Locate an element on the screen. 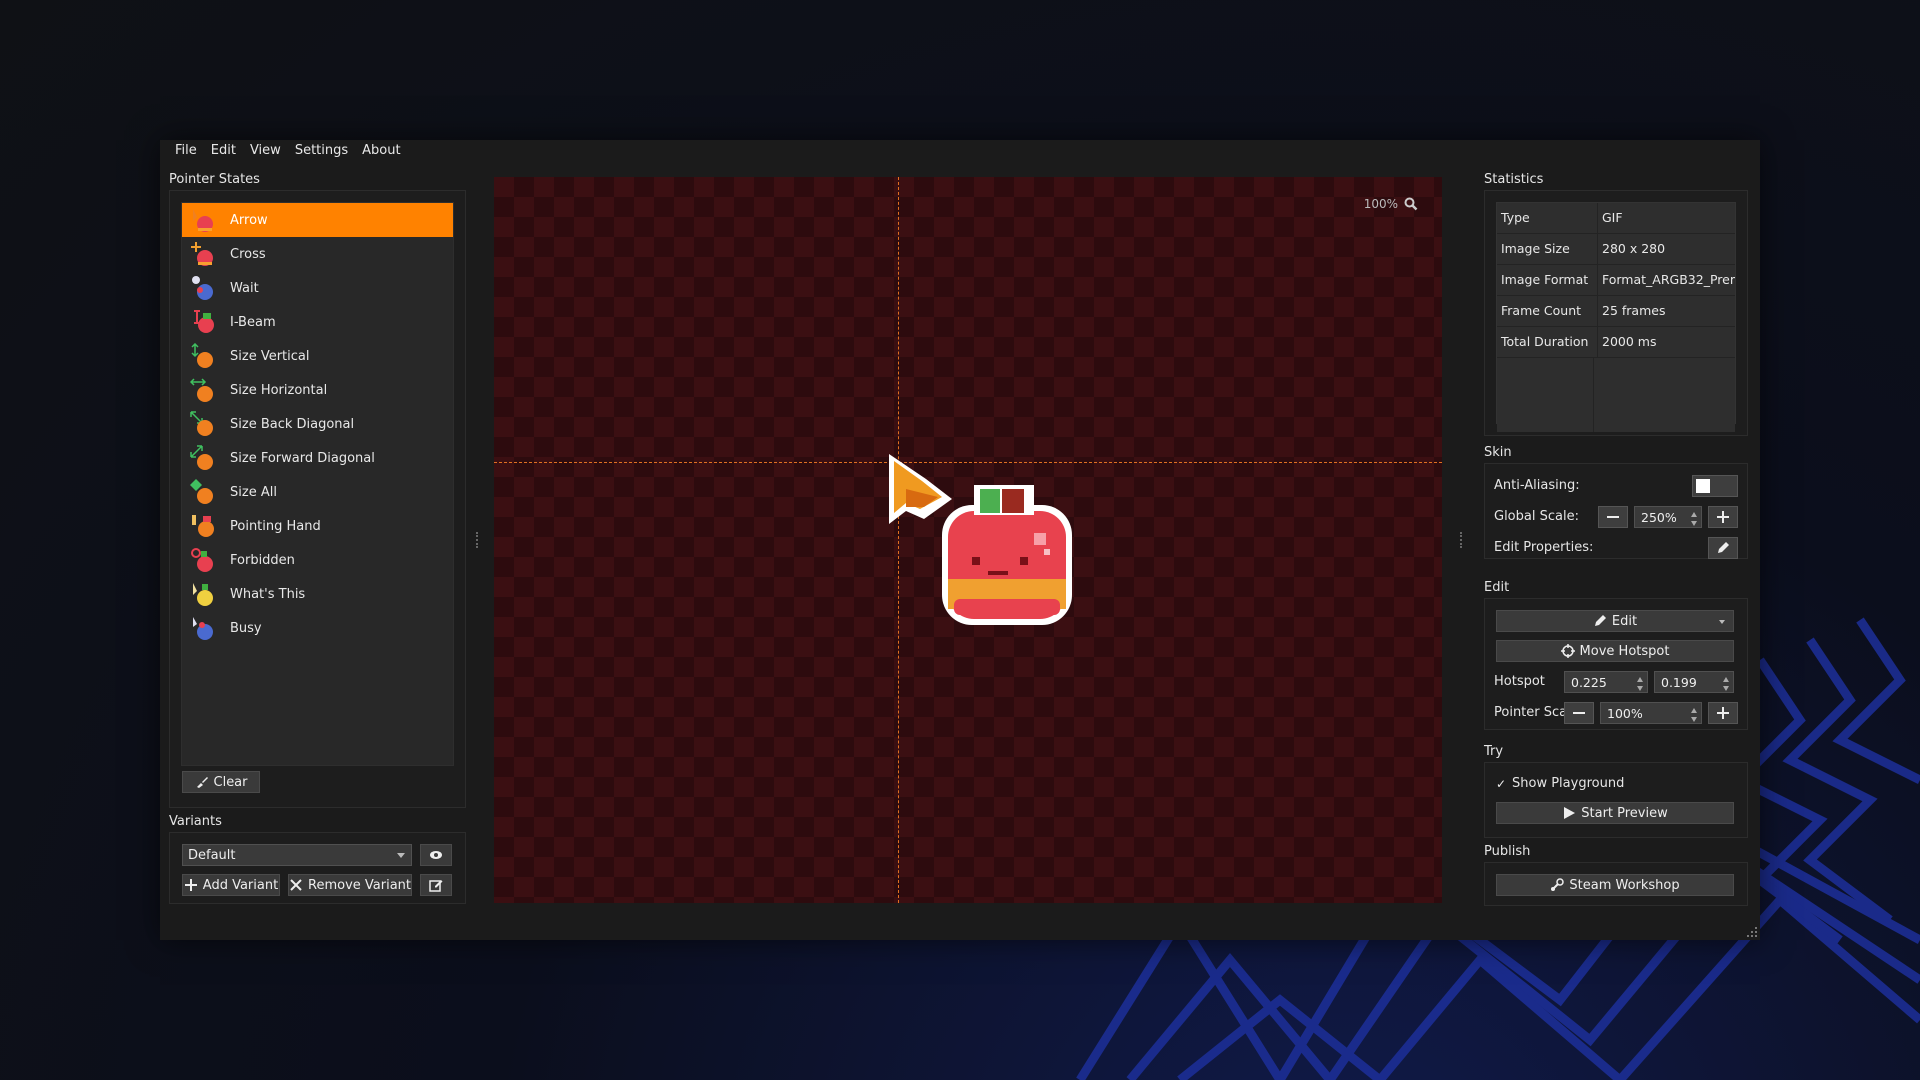 This screenshot has width=1920, height=1080. hotspot-y-value: 0.199 is located at coordinates (1679, 682).